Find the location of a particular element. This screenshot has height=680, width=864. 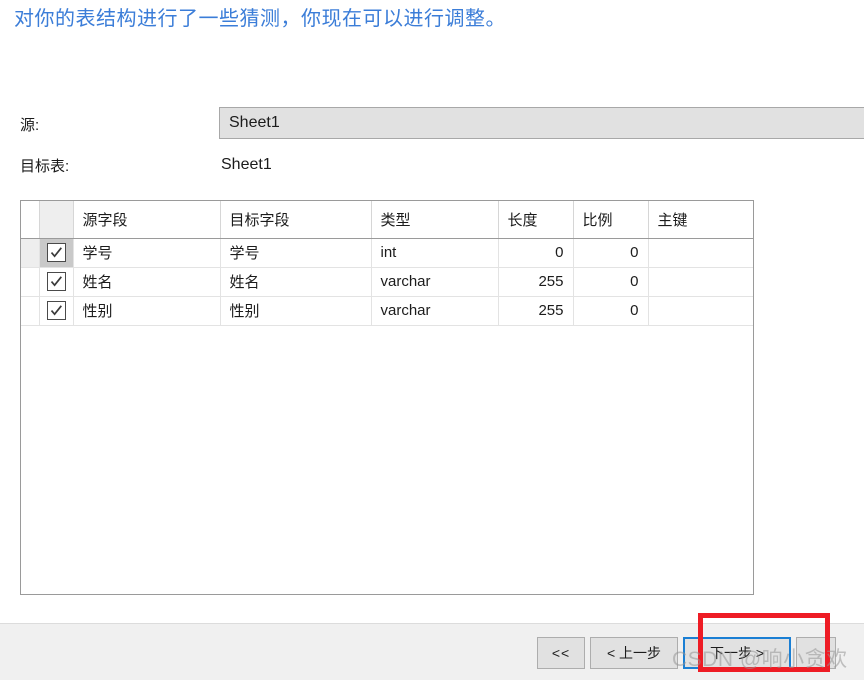

first-step-button: << is located at coordinates (561, 653).